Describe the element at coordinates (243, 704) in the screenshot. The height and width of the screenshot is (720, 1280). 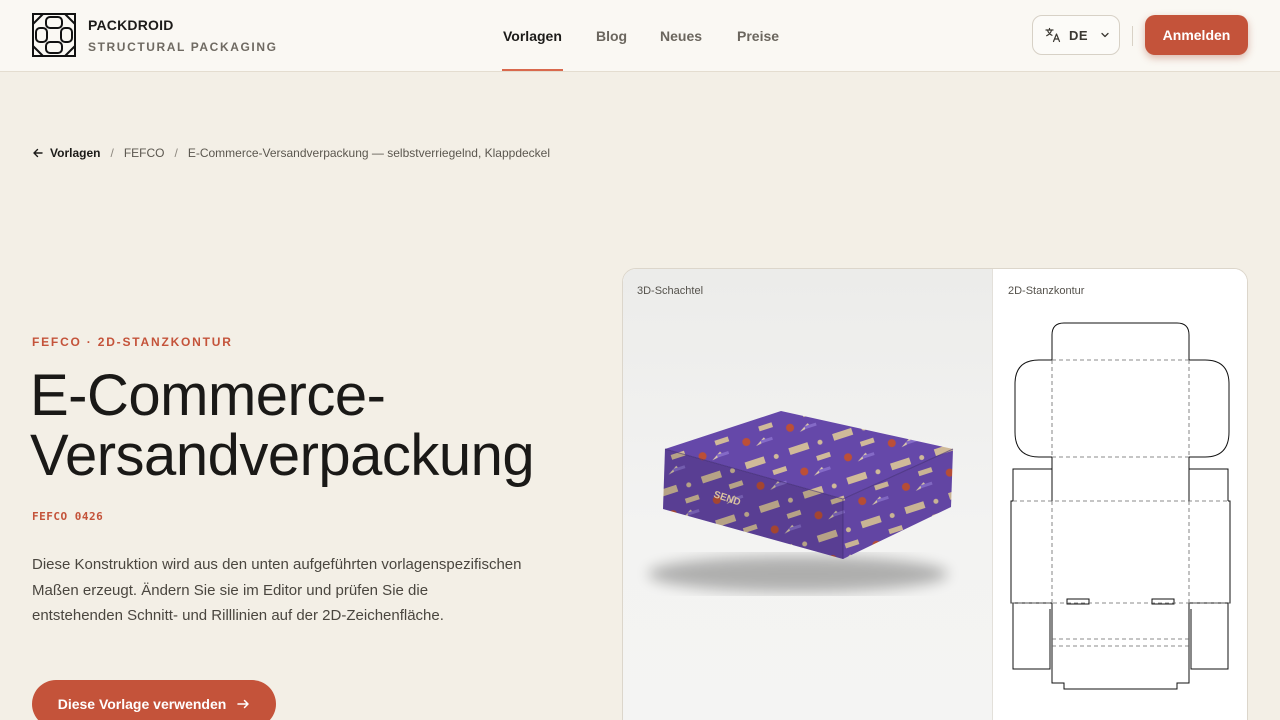
I see `arrow-right-icon` at that location.